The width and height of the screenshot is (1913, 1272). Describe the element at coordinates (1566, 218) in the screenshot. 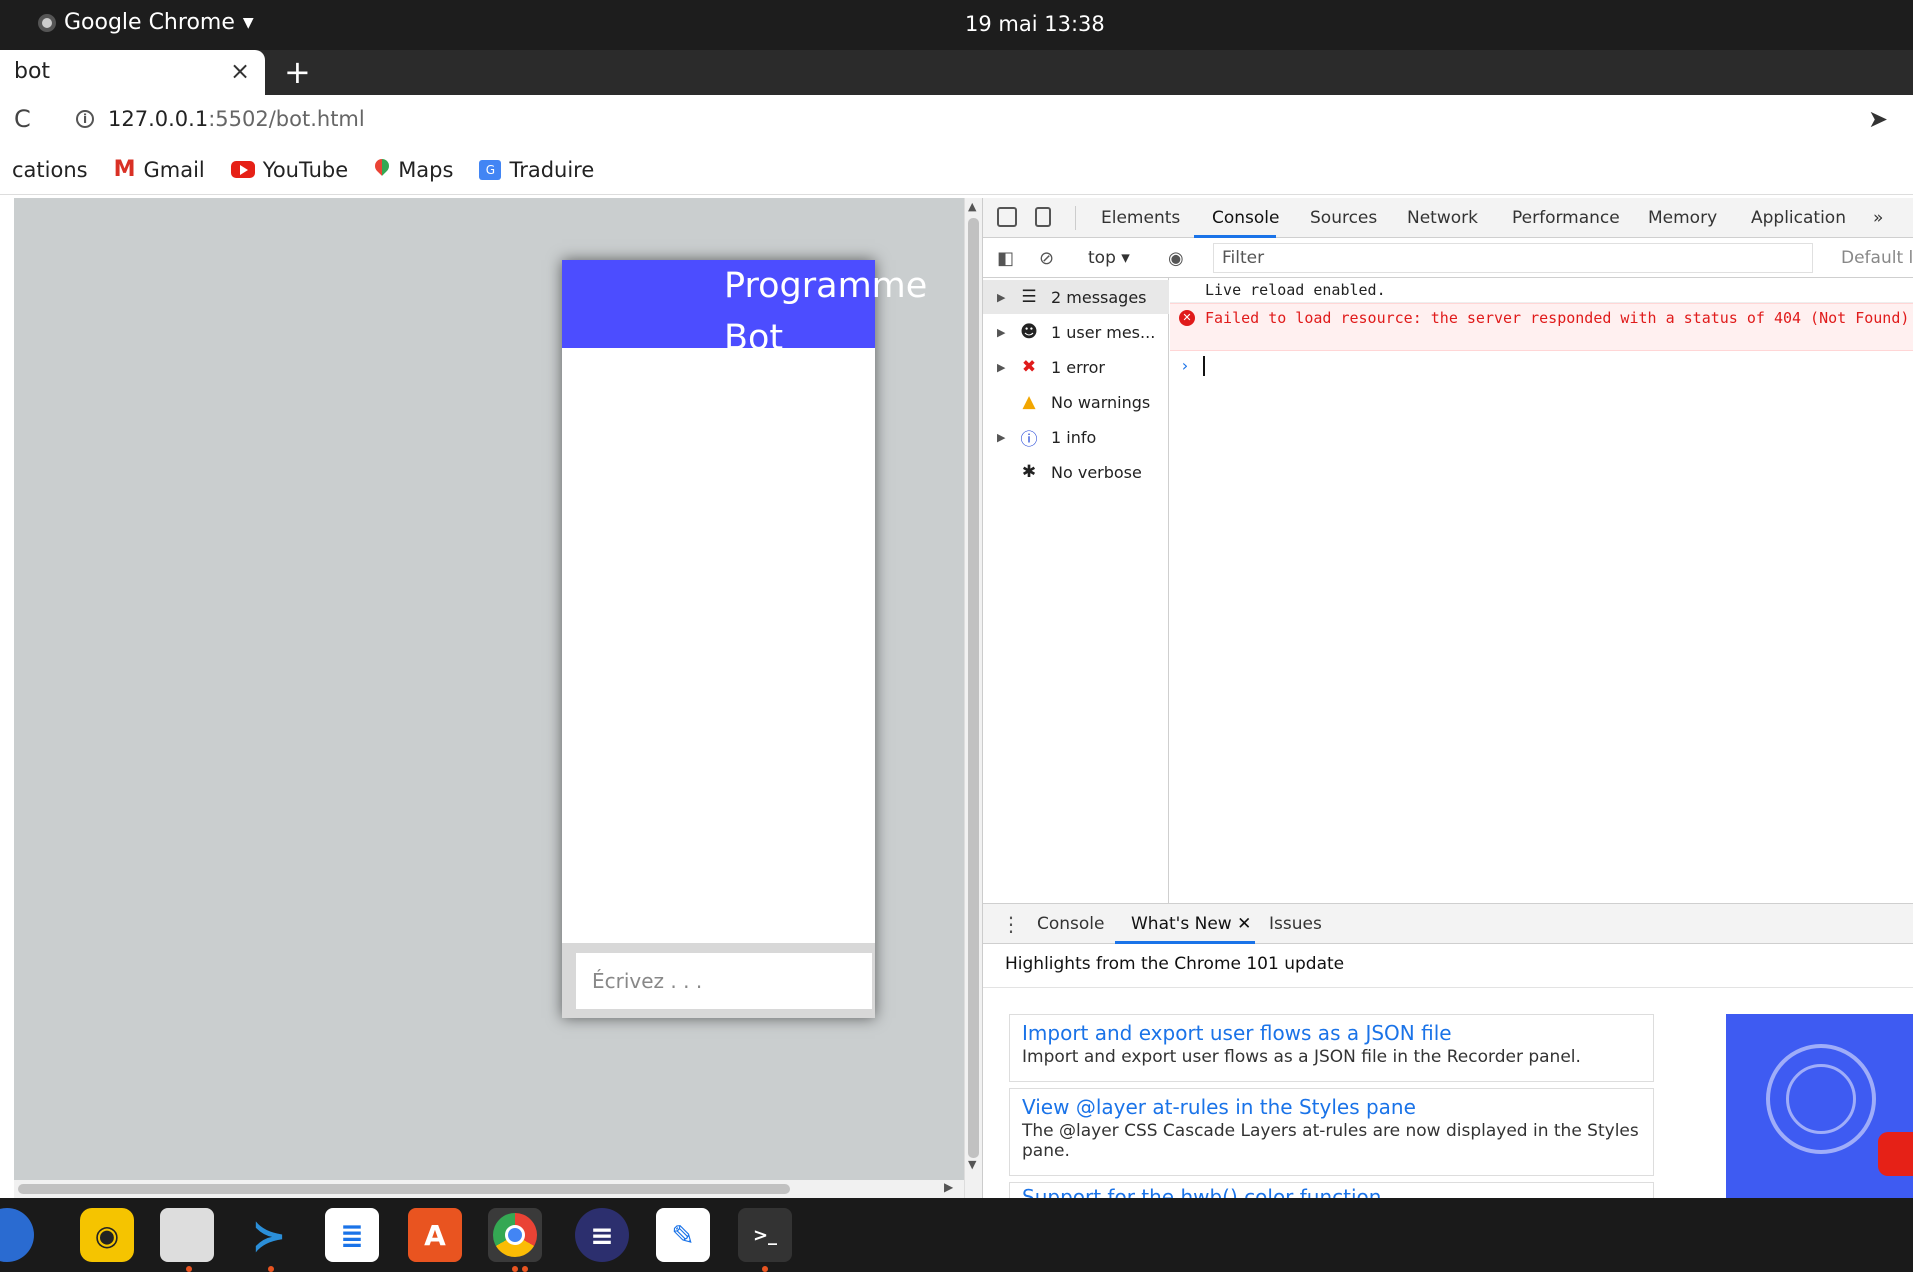

I see `tab-performance: Performance` at that location.